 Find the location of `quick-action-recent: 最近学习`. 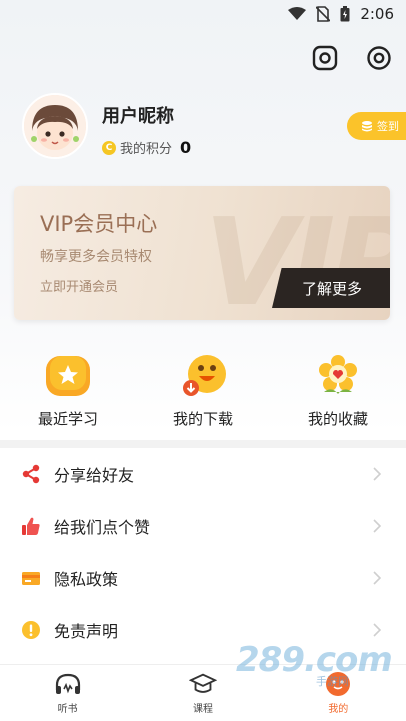

quick-action-recent: 最近学习 is located at coordinates (68, 390).